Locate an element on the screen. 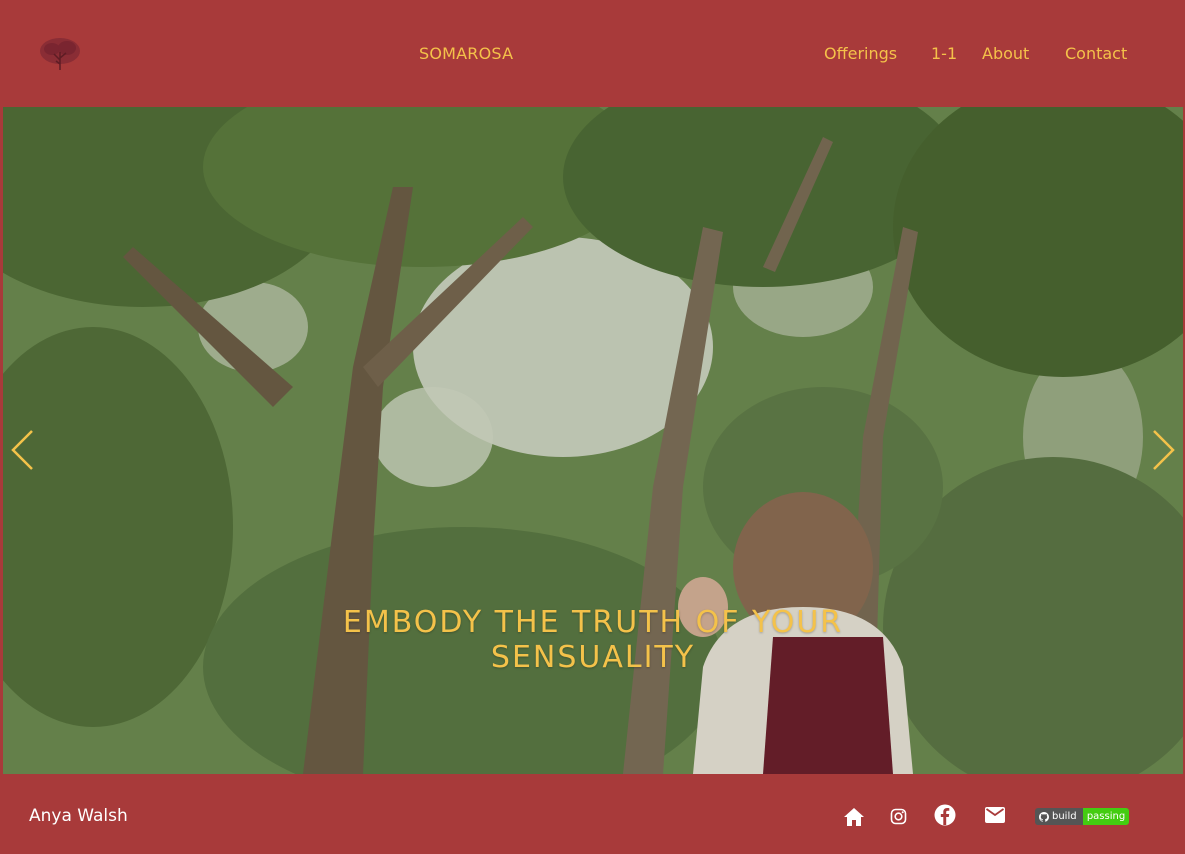 The height and width of the screenshot is (854, 1185). nav-offerings: Offerings is located at coordinates (860, 53).